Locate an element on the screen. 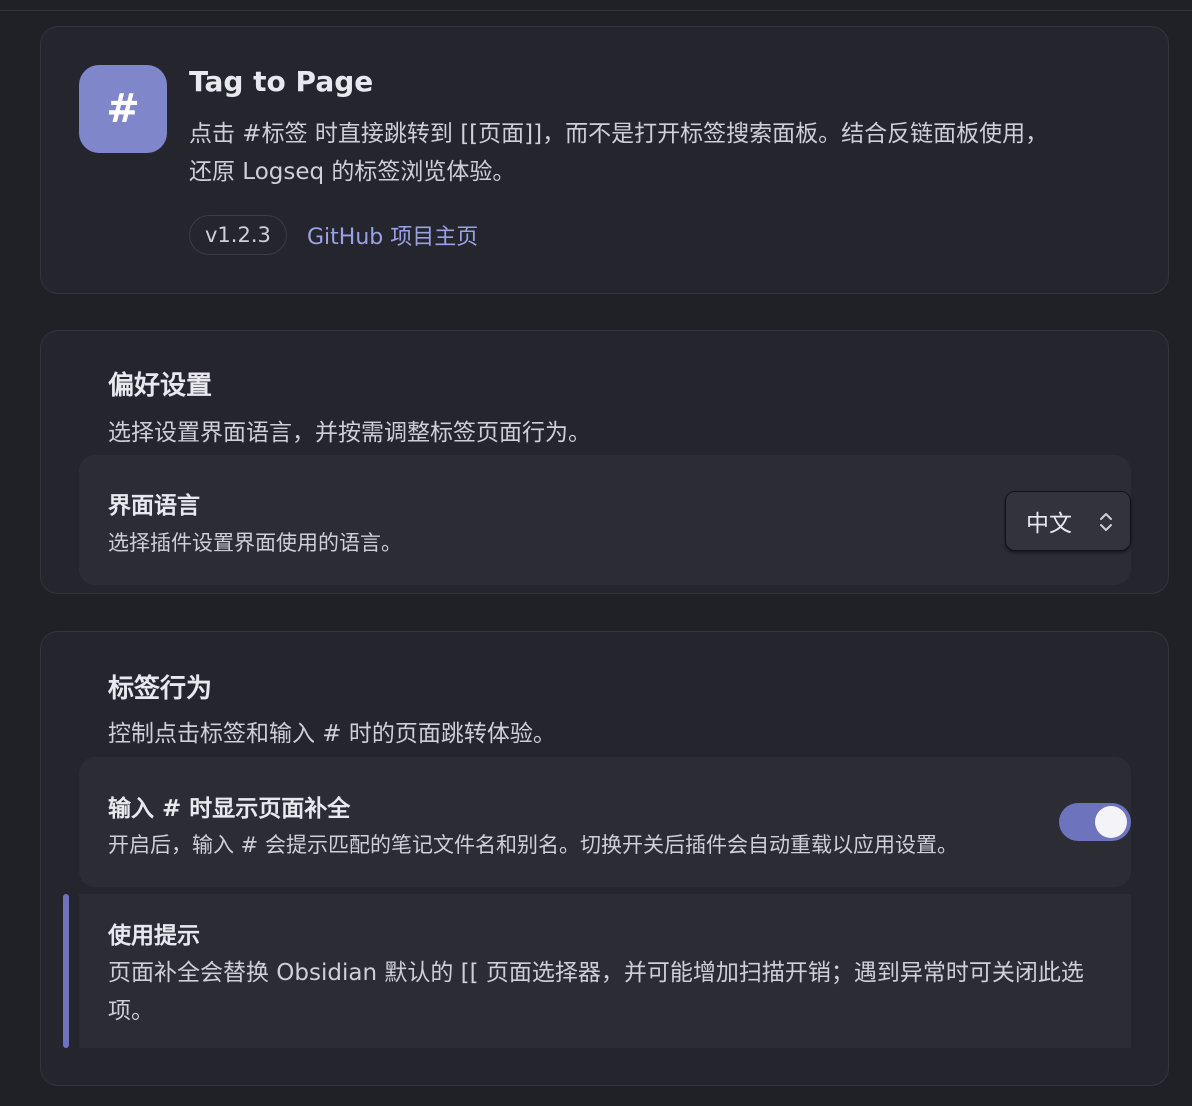 This screenshot has width=1192, height=1106. completion-toggle is located at coordinates (1095, 822).